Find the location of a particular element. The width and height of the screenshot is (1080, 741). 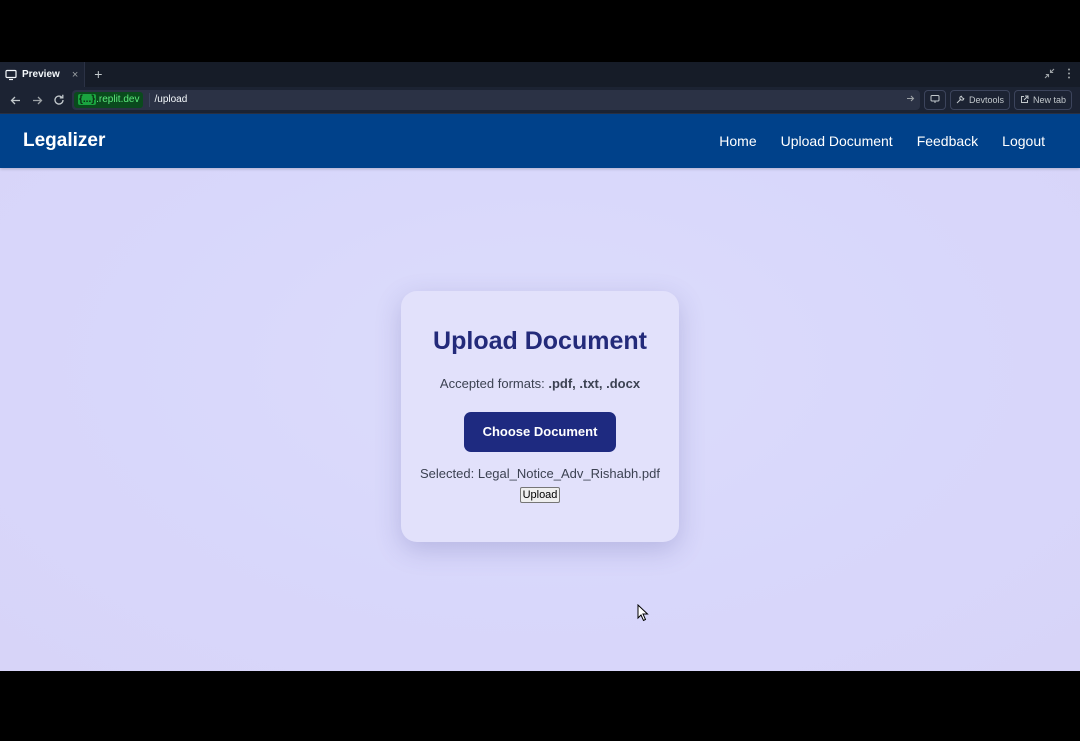

wrench-icon is located at coordinates (960, 100).